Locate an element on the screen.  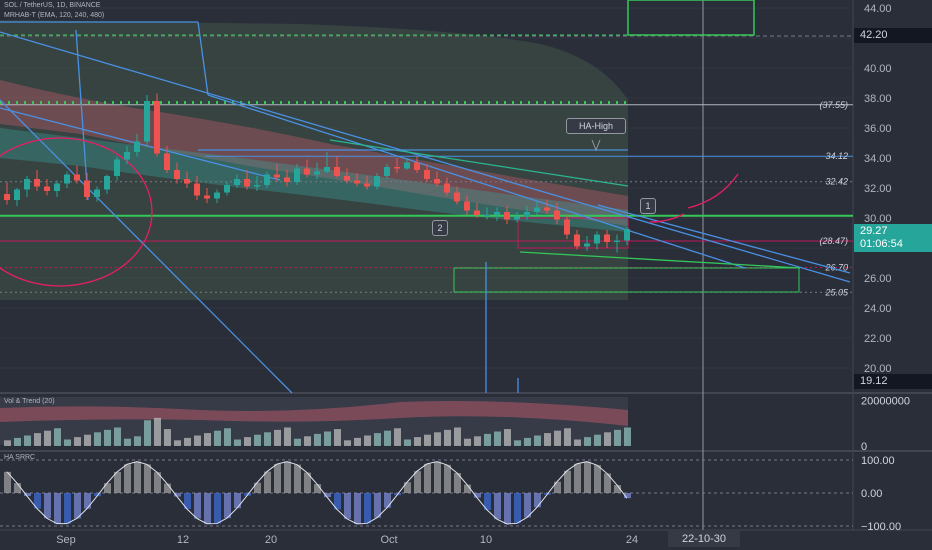
symbol-title: SOL / TetherUS, 1D, BINANCE is located at coordinates (52, 5).